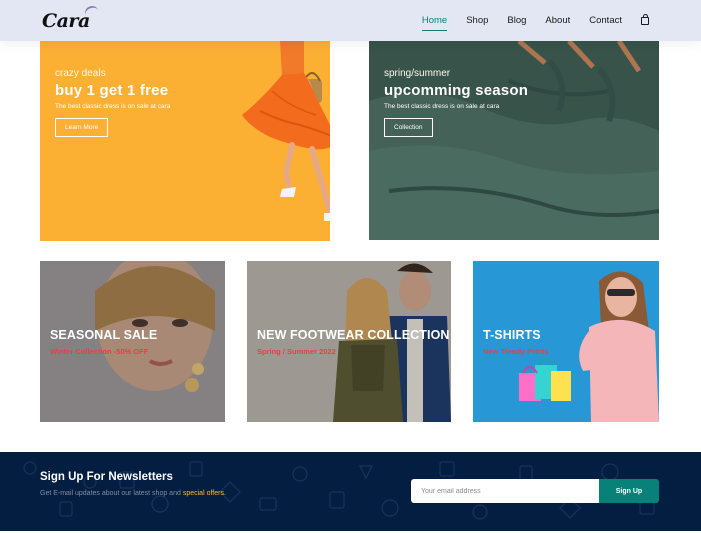 This screenshot has width=701, height=533. I want to click on main-nav: Home Shop Blog About Contact, so click(526, 22).